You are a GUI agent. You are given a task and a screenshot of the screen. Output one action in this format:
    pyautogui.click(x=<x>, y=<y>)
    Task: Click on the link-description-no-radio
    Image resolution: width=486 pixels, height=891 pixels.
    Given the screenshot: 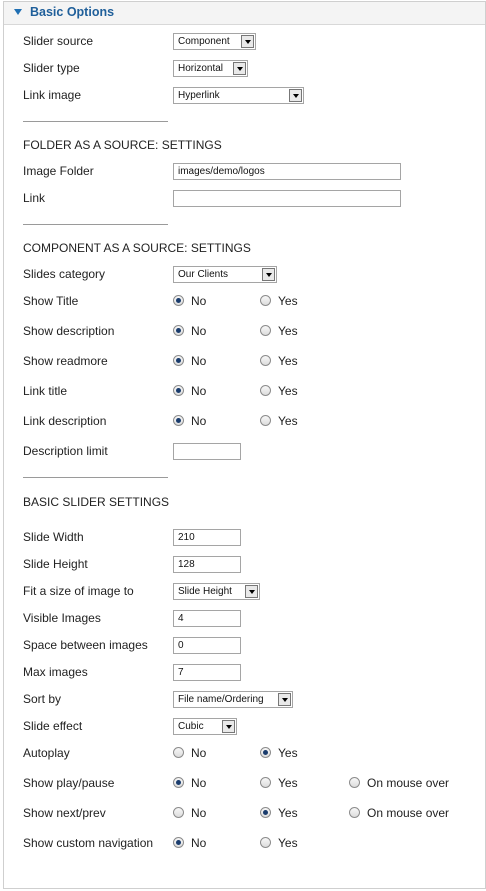 What is the action you would take?
    pyautogui.click(x=178, y=420)
    